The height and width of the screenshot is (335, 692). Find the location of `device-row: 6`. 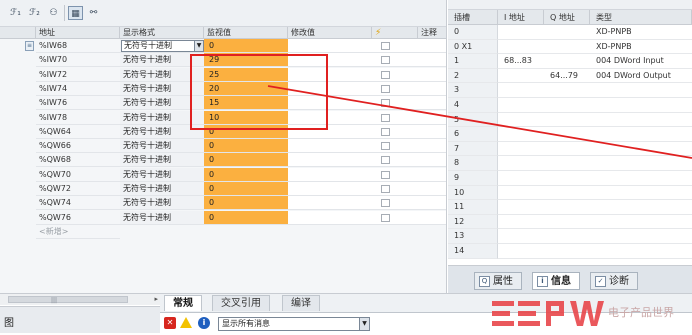

device-row: 6 is located at coordinates (570, 134).